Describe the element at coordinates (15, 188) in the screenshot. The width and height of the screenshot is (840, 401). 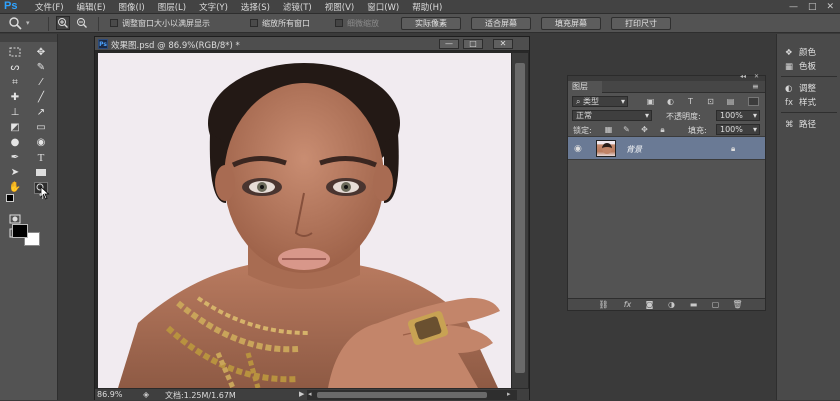
I see `hand-tool-icon: ✋` at that location.